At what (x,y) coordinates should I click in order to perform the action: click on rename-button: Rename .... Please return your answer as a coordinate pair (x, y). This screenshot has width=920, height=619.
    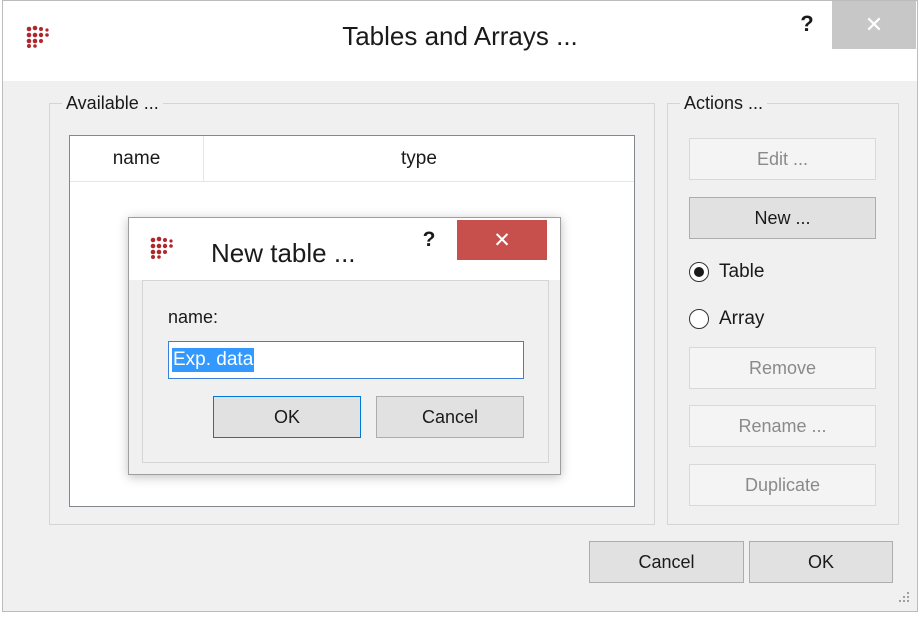
    Looking at the image, I should click on (782, 426).